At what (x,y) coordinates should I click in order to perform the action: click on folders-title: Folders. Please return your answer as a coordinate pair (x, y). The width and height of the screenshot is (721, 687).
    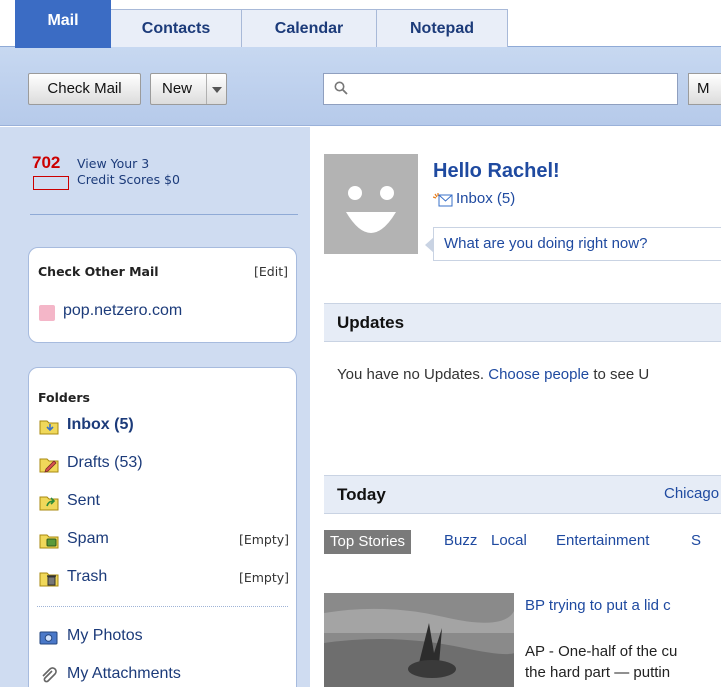
    Looking at the image, I should click on (64, 397).